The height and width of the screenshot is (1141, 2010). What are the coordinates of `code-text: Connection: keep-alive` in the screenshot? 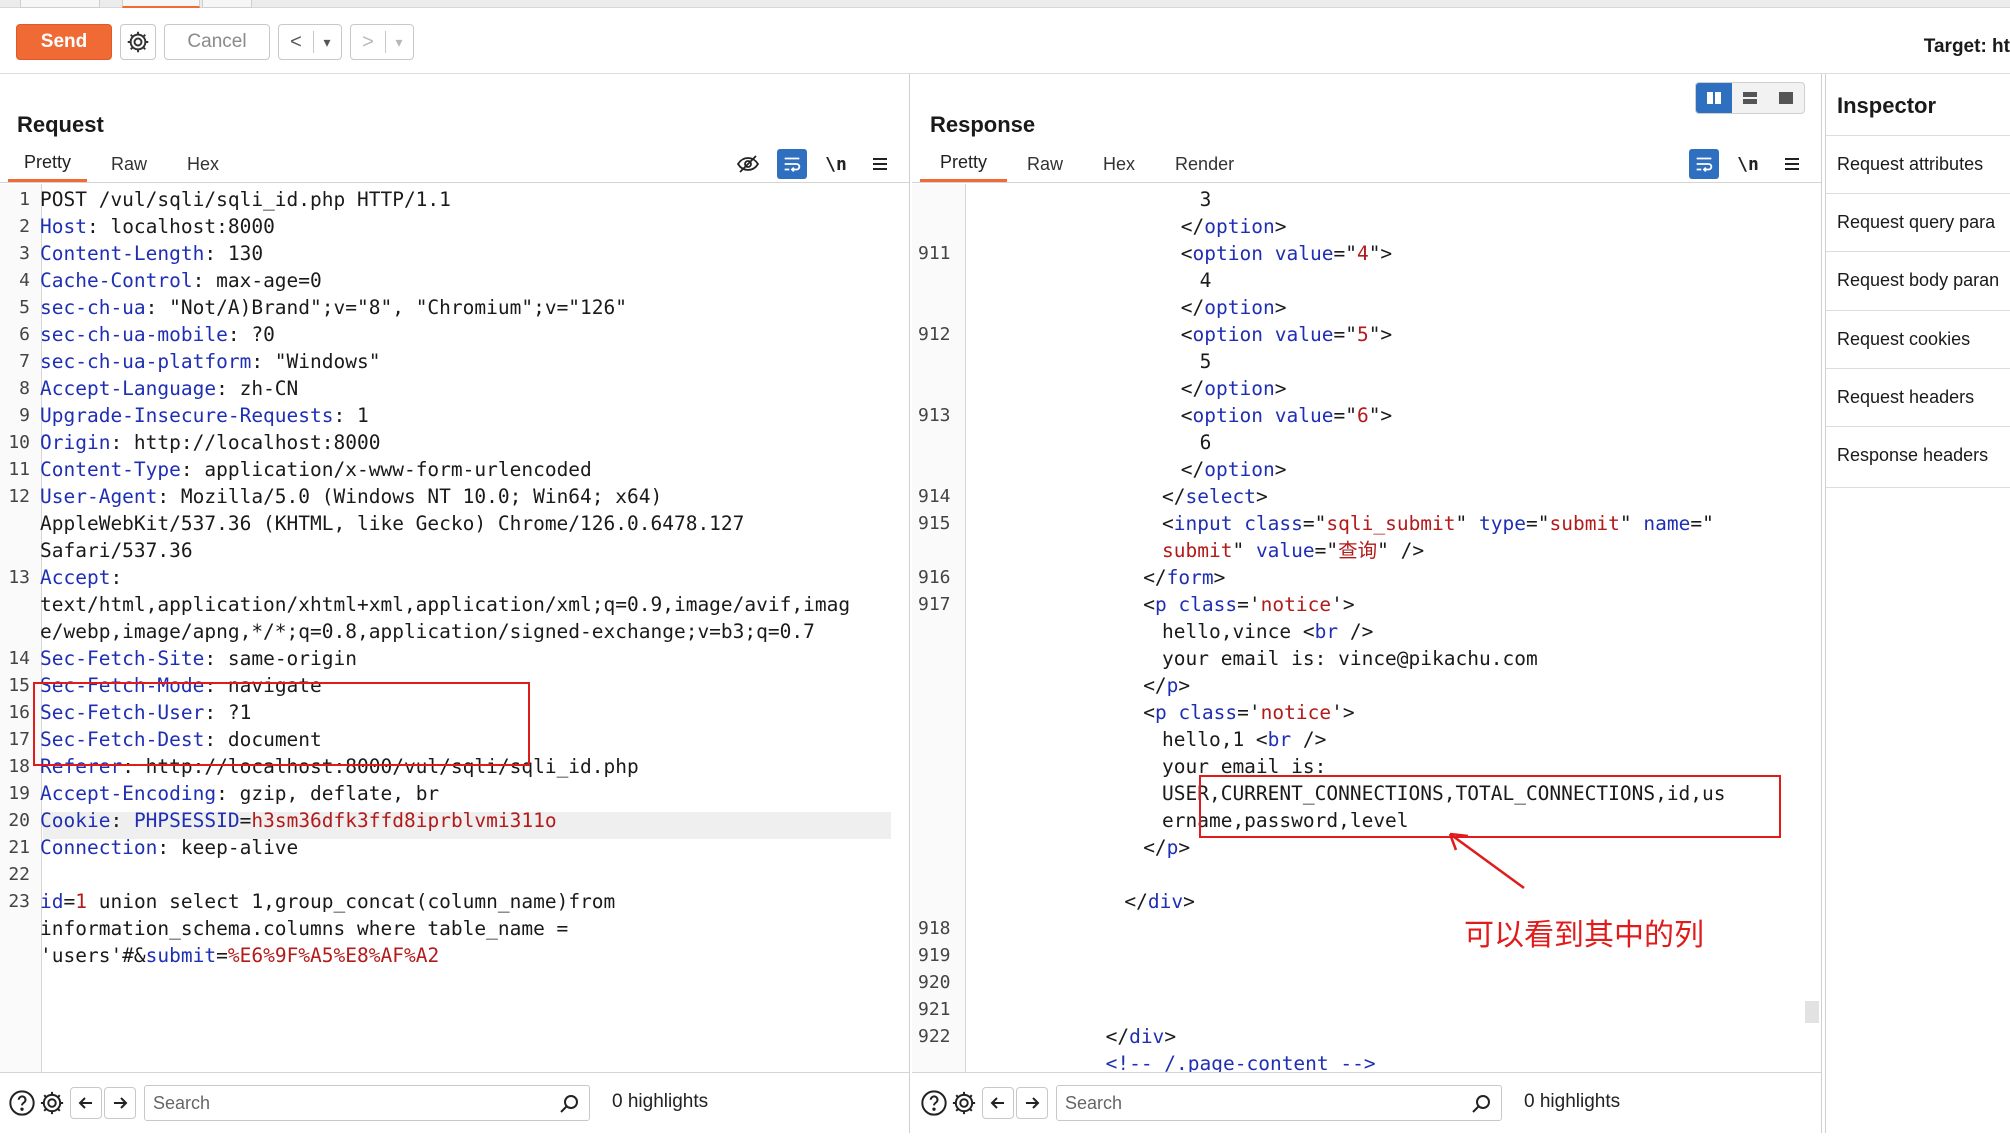 It's located at (169, 847).